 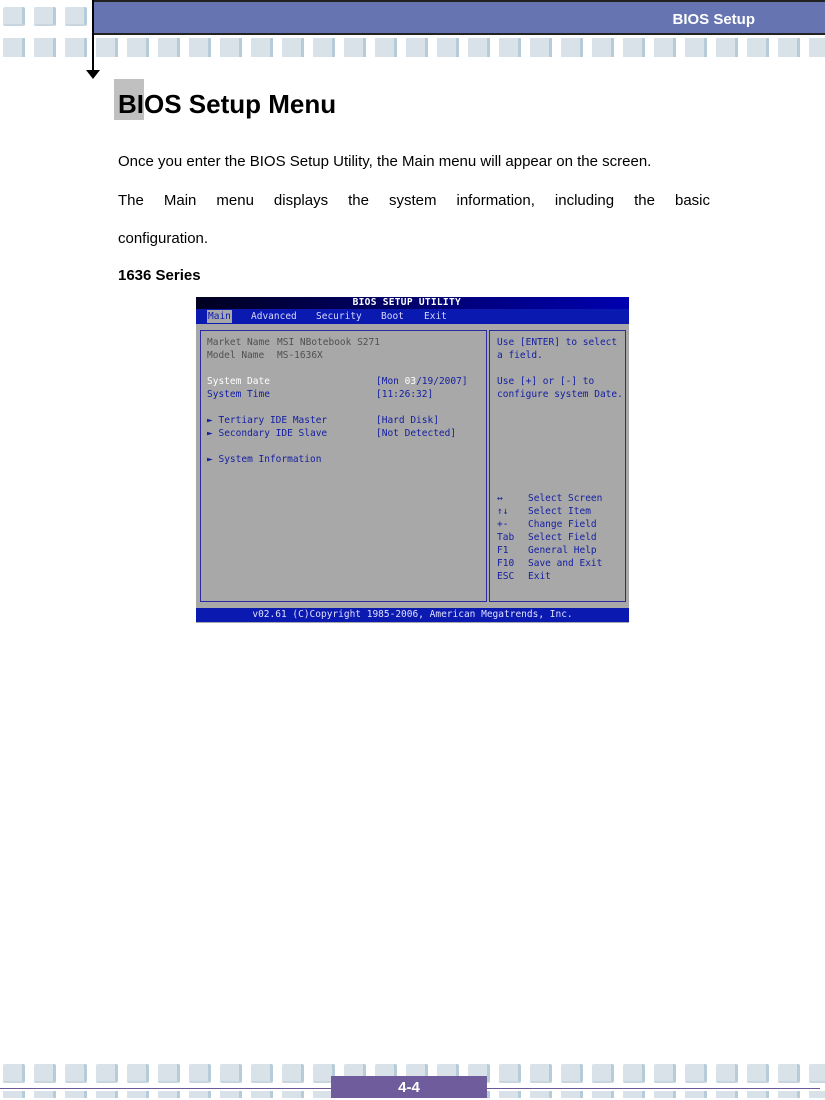 What do you see at coordinates (503, 550) in the screenshot?
I see `key-legend-key: F1` at bounding box center [503, 550].